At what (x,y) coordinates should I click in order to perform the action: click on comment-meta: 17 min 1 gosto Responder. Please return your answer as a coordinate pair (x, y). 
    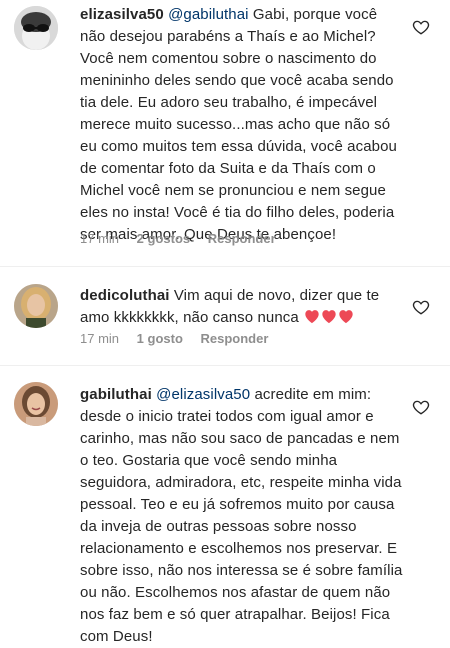
    Looking at the image, I should click on (181, 338).